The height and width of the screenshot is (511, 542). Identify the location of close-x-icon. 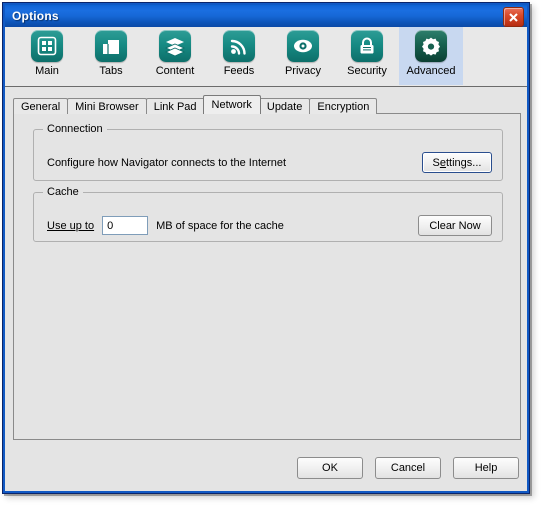
(513, 17).